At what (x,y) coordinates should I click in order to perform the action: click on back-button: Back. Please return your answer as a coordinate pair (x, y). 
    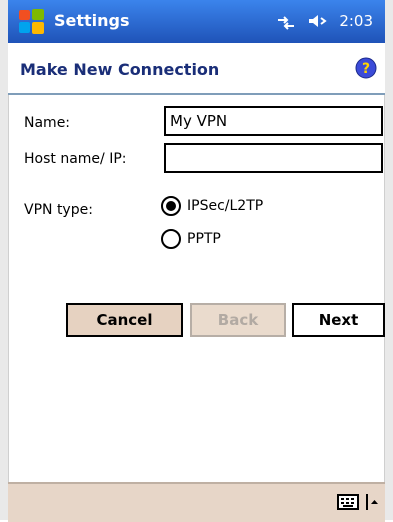
    Looking at the image, I should click on (238, 320).